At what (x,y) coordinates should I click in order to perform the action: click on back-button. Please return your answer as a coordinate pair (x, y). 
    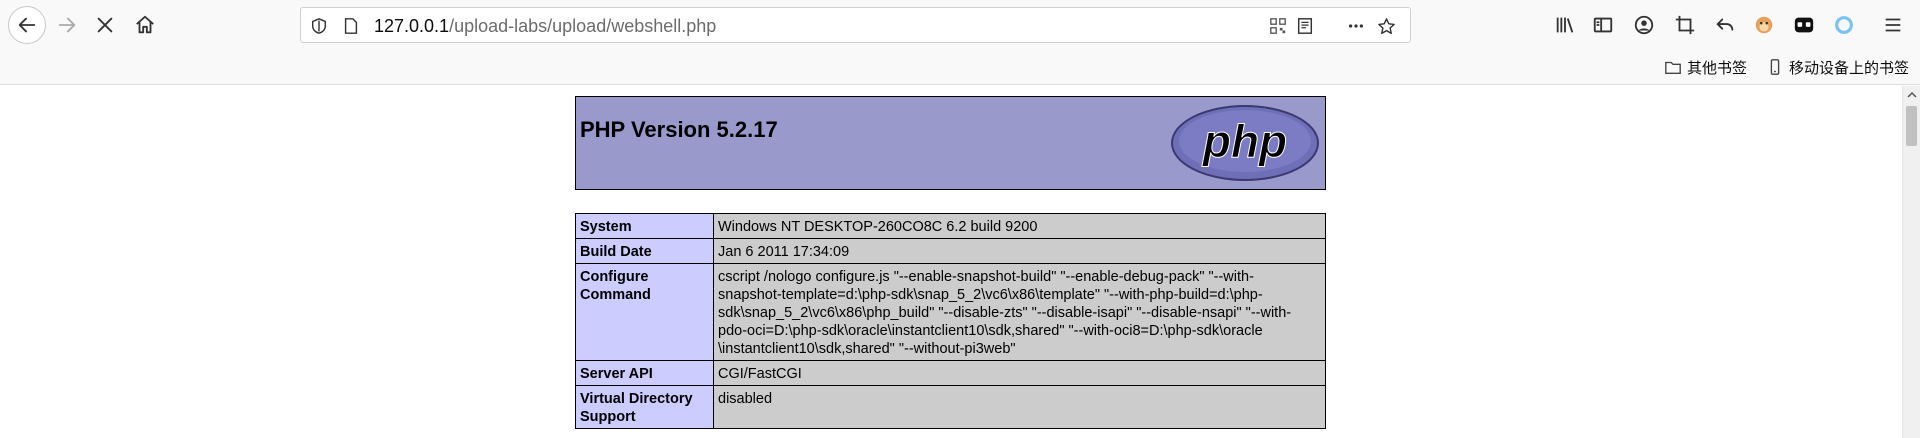
    Looking at the image, I should click on (27, 25).